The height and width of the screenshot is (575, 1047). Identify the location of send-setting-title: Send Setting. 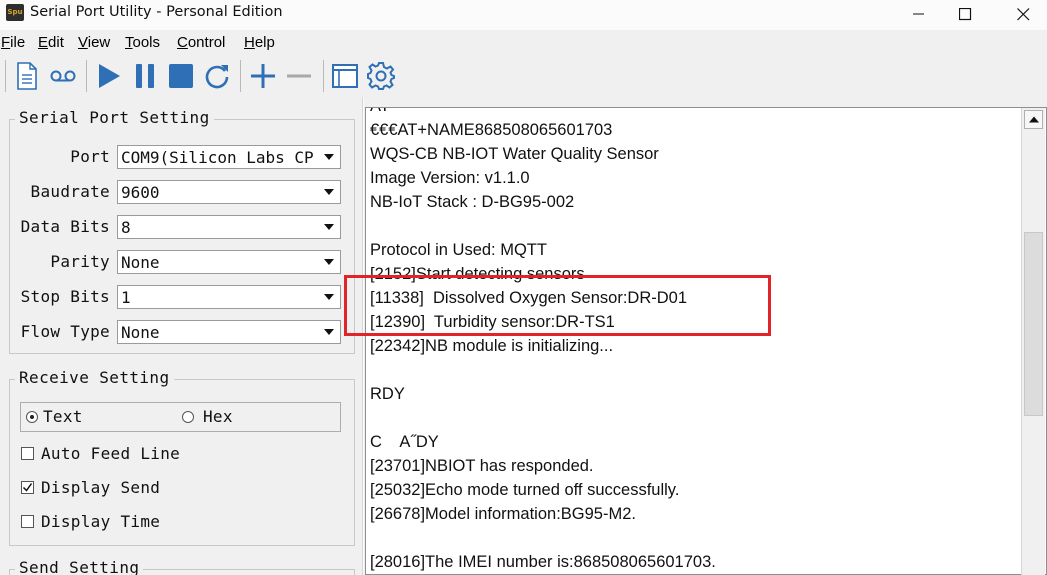
(79, 566).